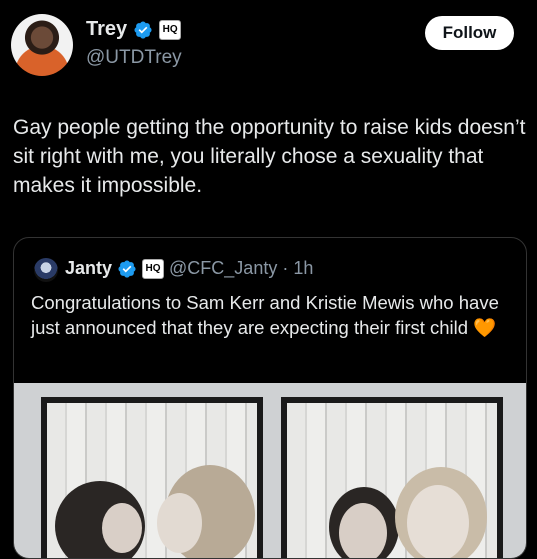 The height and width of the screenshot is (559, 537). I want to click on author-name-row: Trey HQ, so click(134, 29).